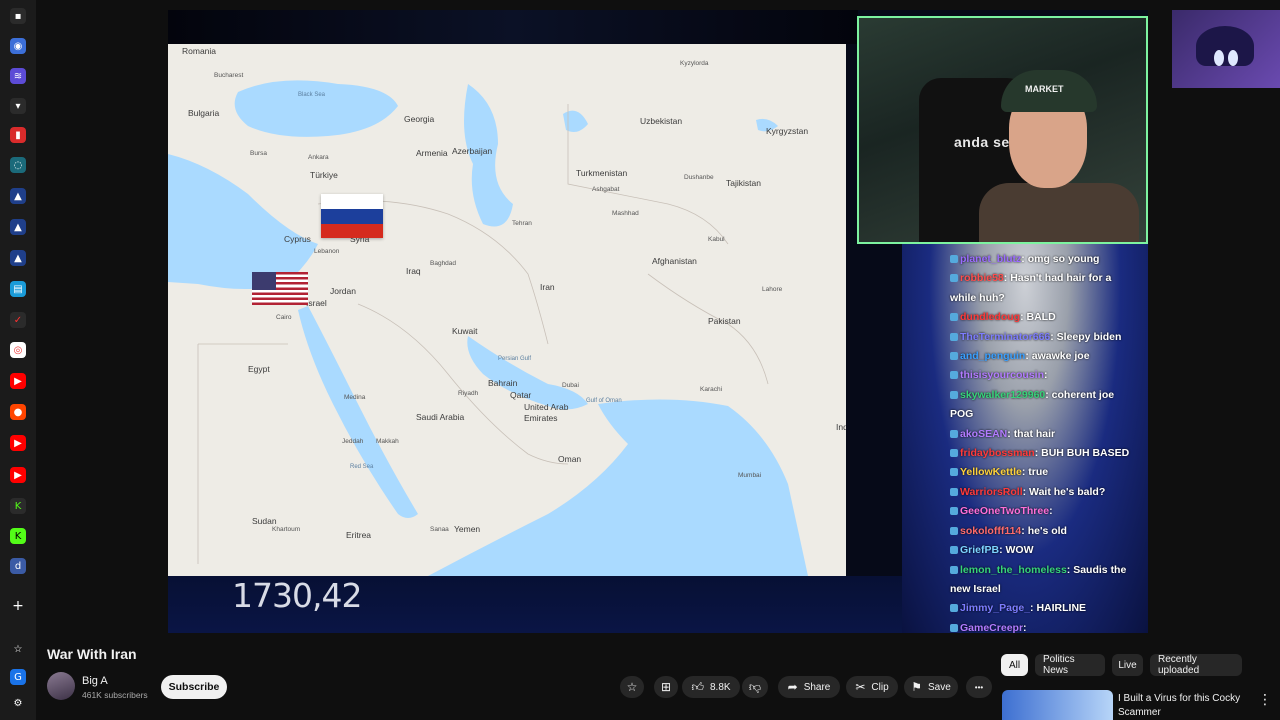  Describe the element at coordinates (204, 113) in the screenshot. I see `map-label: Bulgaria` at that location.